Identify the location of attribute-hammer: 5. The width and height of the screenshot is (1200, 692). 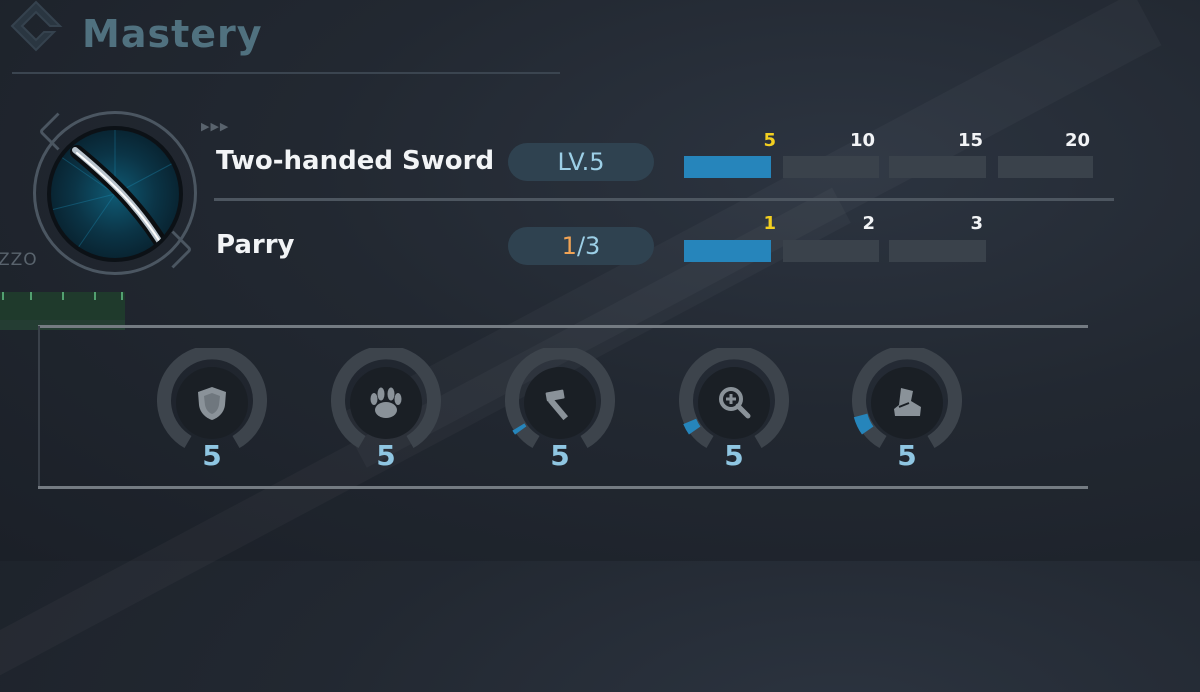
(560, 410).